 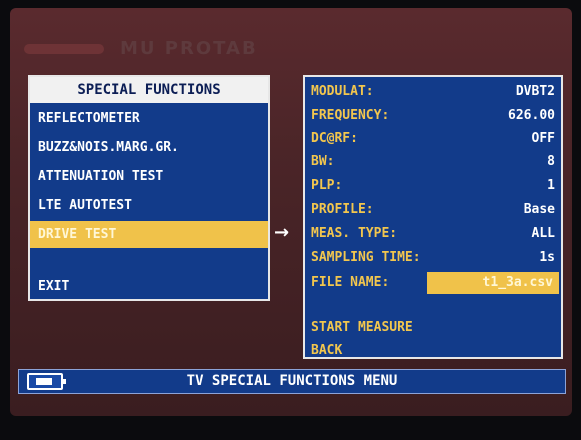 I want to click on param-label: SAMPLING TIME:, so click(x=366, y=257).